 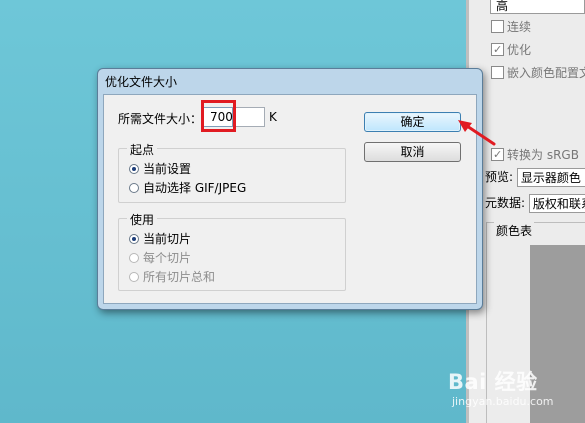 I want to click on radio-current-settings: 当前设置, so click(x=160, y=169).